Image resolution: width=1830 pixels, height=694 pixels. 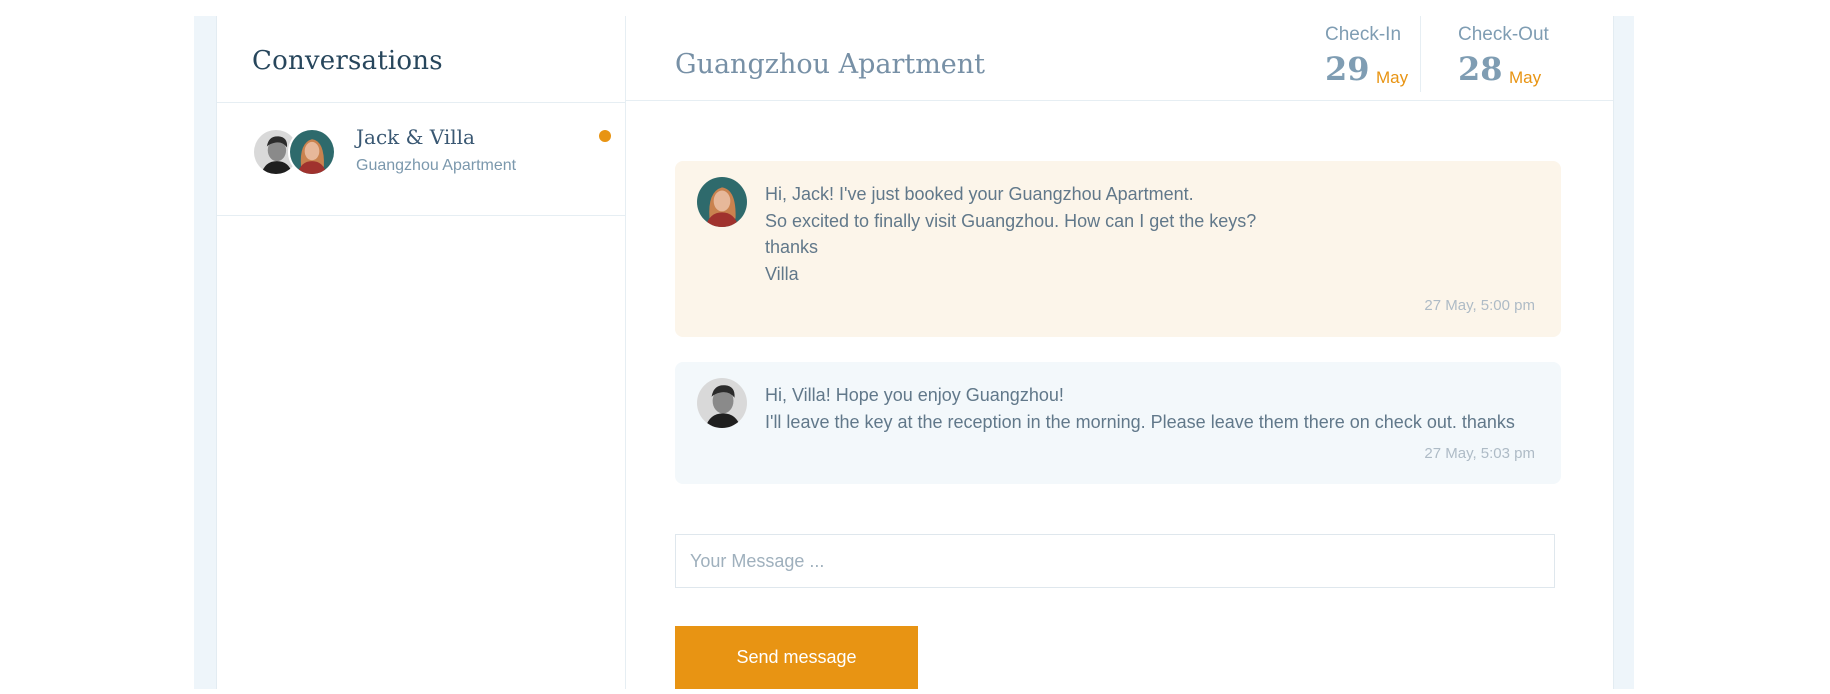 I want to click on send-message-button: Send message, so click(x=796, y=657).